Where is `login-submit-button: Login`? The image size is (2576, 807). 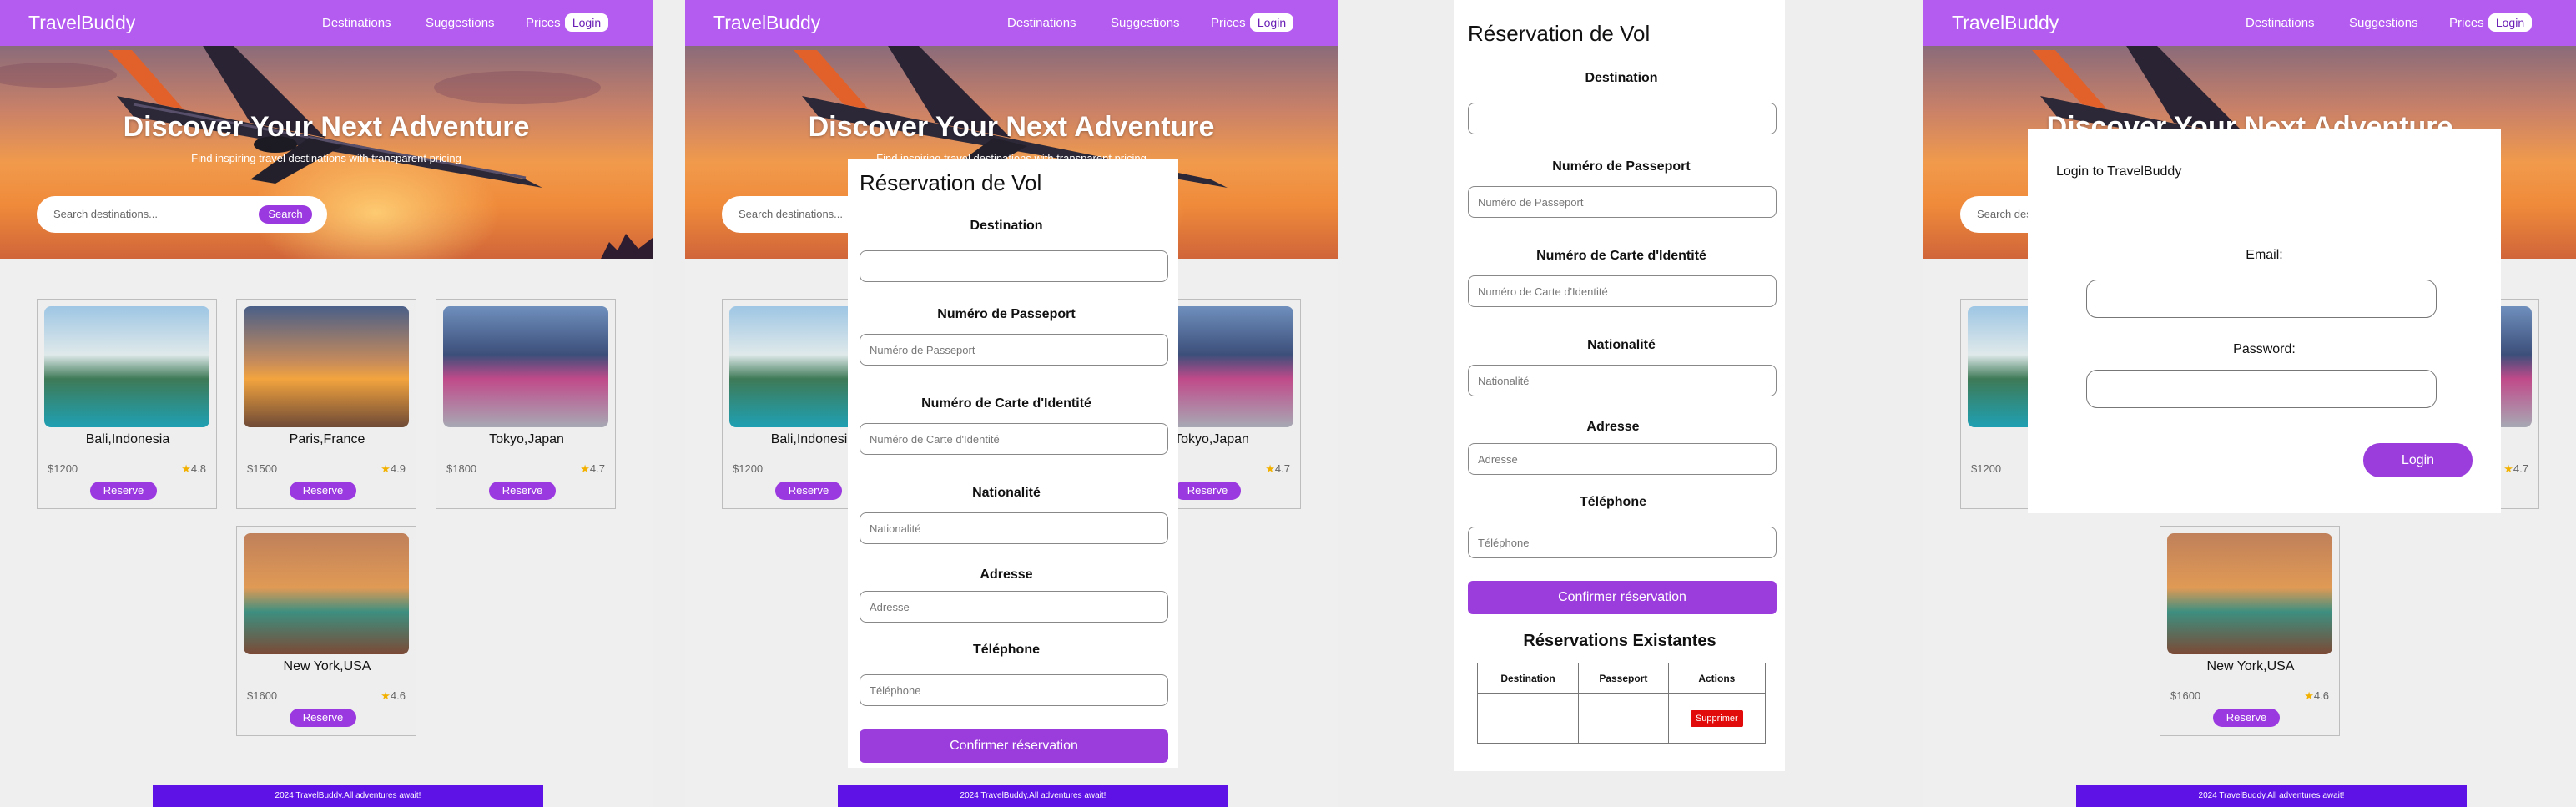
login-submit-button: Login is located at coordinates (2418, 460).